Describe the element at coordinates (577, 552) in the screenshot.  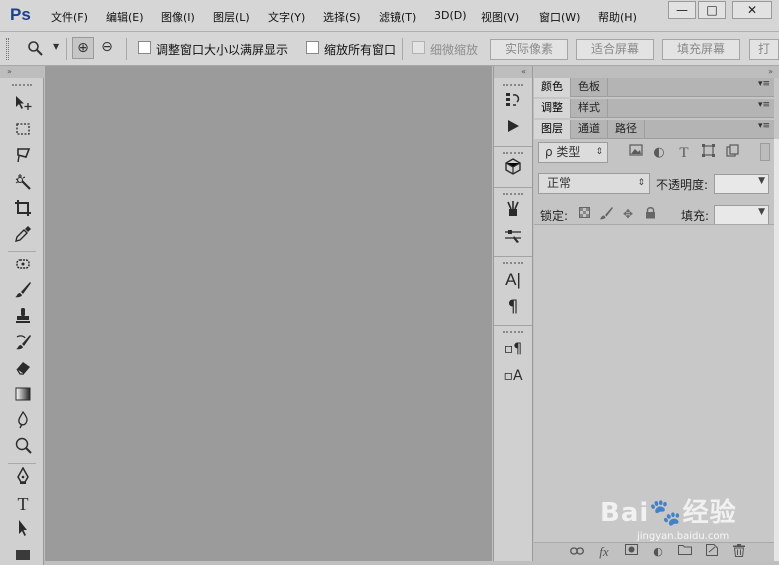
I see `link-layers-icon` at that location.